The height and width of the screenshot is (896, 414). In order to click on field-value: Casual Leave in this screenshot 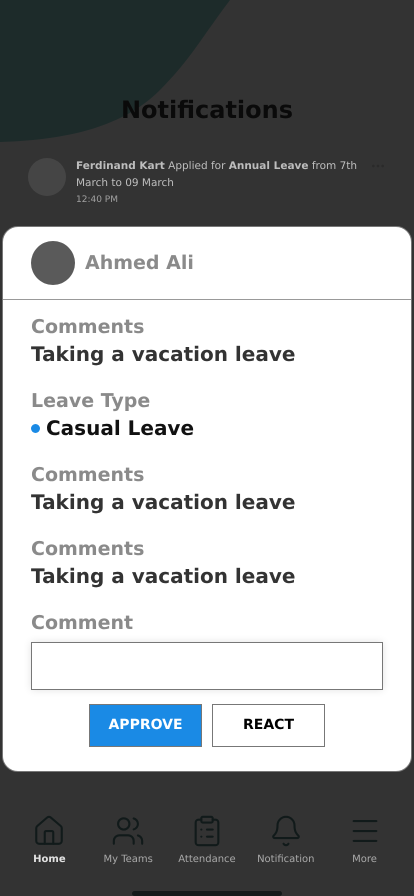, I will do `click(120, 428)`.